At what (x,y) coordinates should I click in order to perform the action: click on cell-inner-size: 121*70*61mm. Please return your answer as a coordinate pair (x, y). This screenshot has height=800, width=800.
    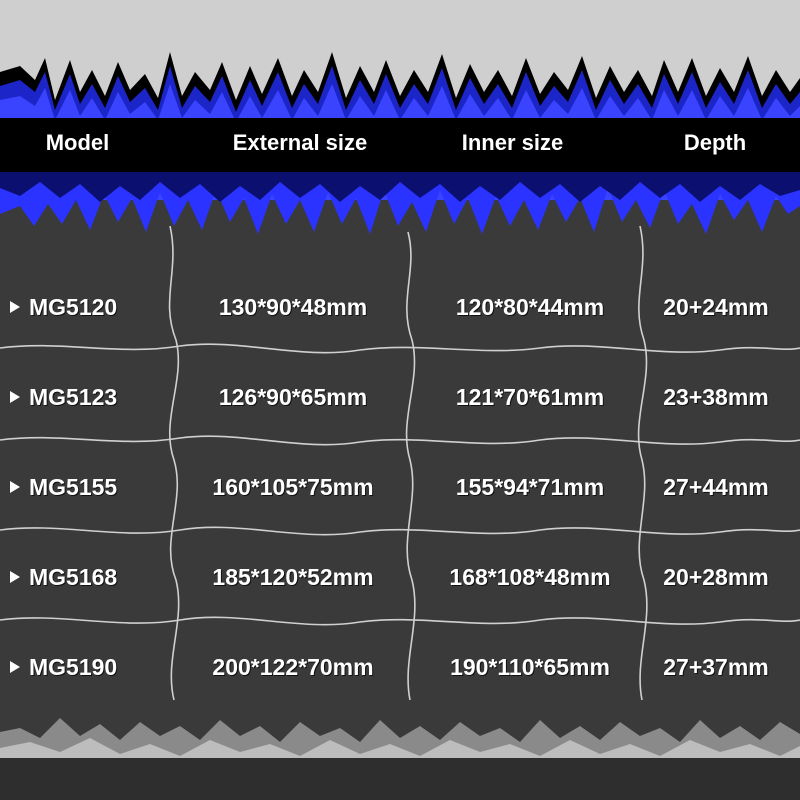
    Looking at the image, I should click on (530, 397).